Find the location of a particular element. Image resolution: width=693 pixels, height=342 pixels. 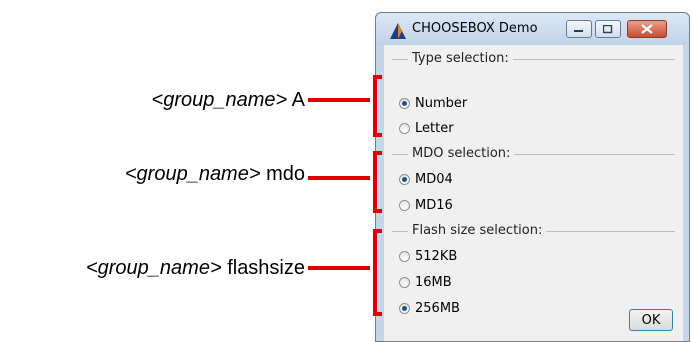

annotation-group-flashsize: <group_name> flashsize is located at coordinates (155, 268).